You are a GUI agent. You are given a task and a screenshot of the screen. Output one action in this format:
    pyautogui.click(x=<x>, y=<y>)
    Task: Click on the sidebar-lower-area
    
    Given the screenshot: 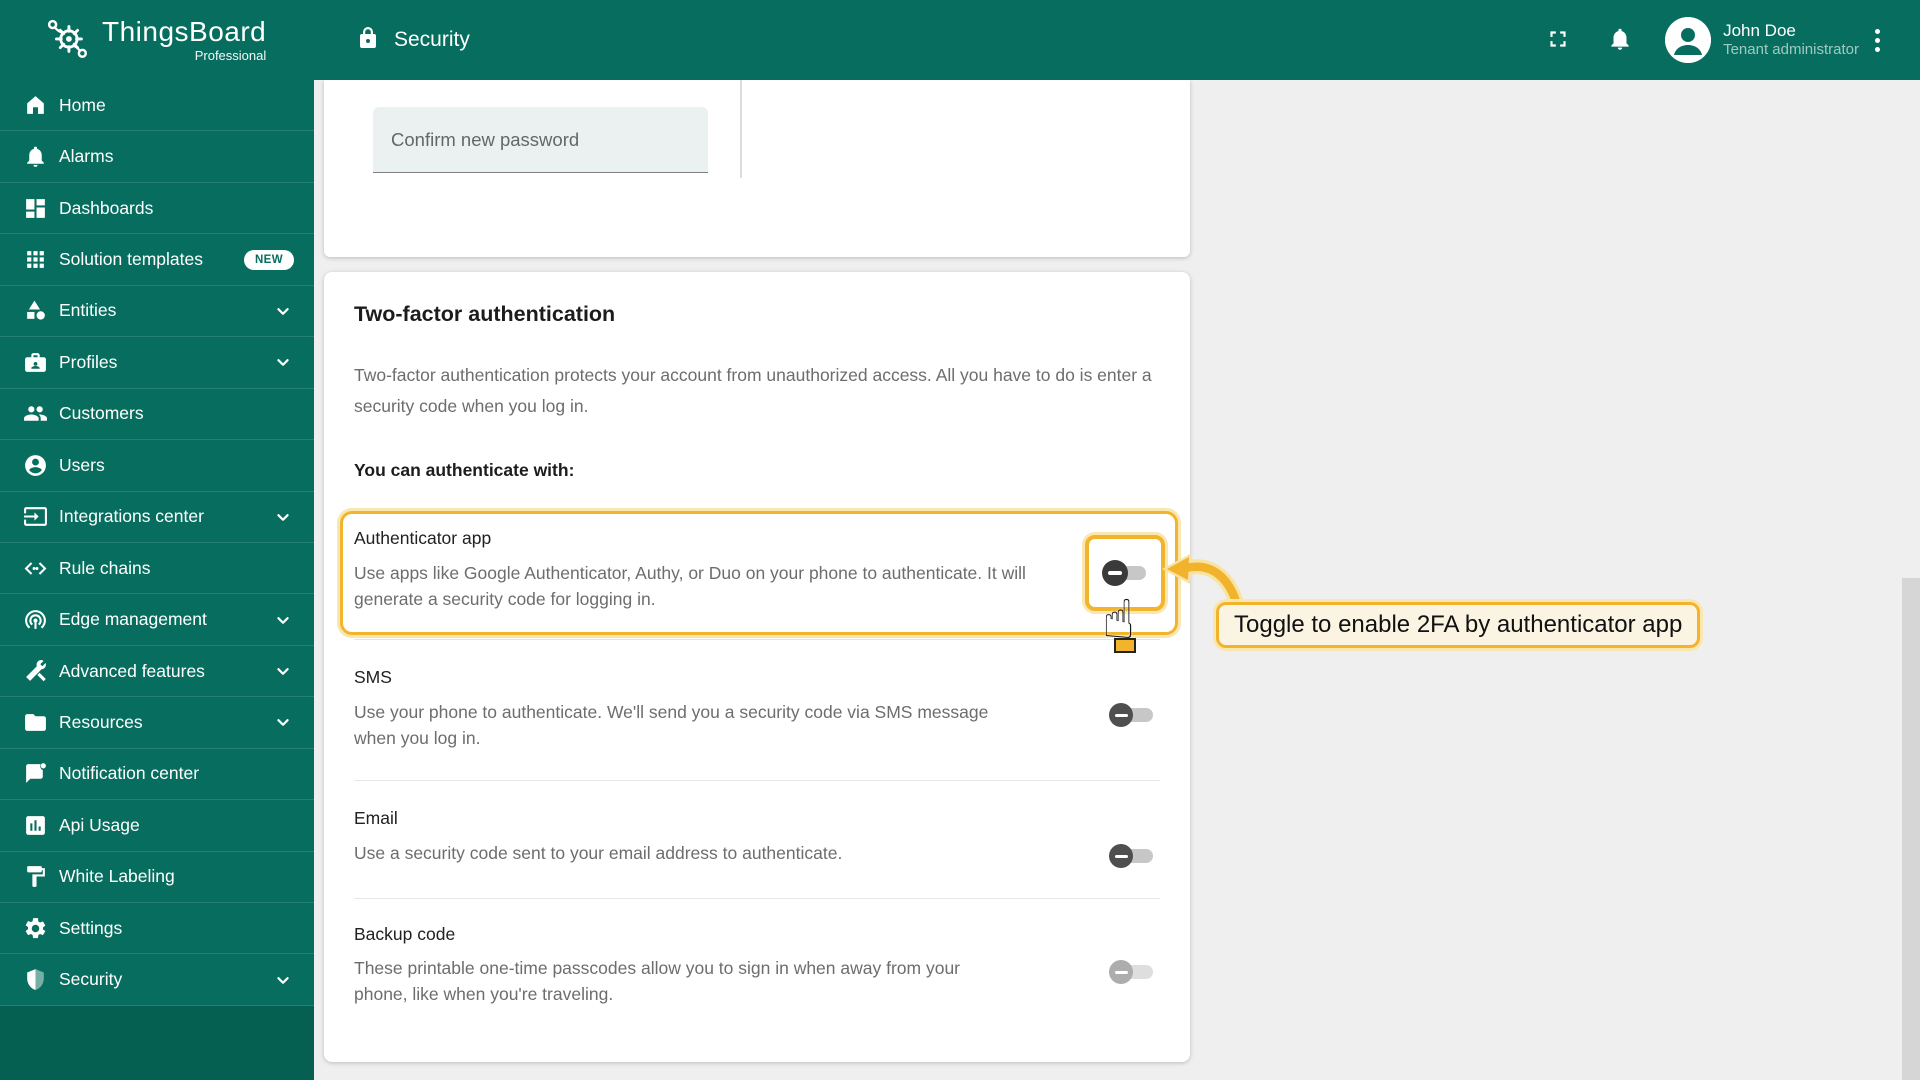 What is the action you would take?
    pyautogui.click(x=157, y=1042)
    